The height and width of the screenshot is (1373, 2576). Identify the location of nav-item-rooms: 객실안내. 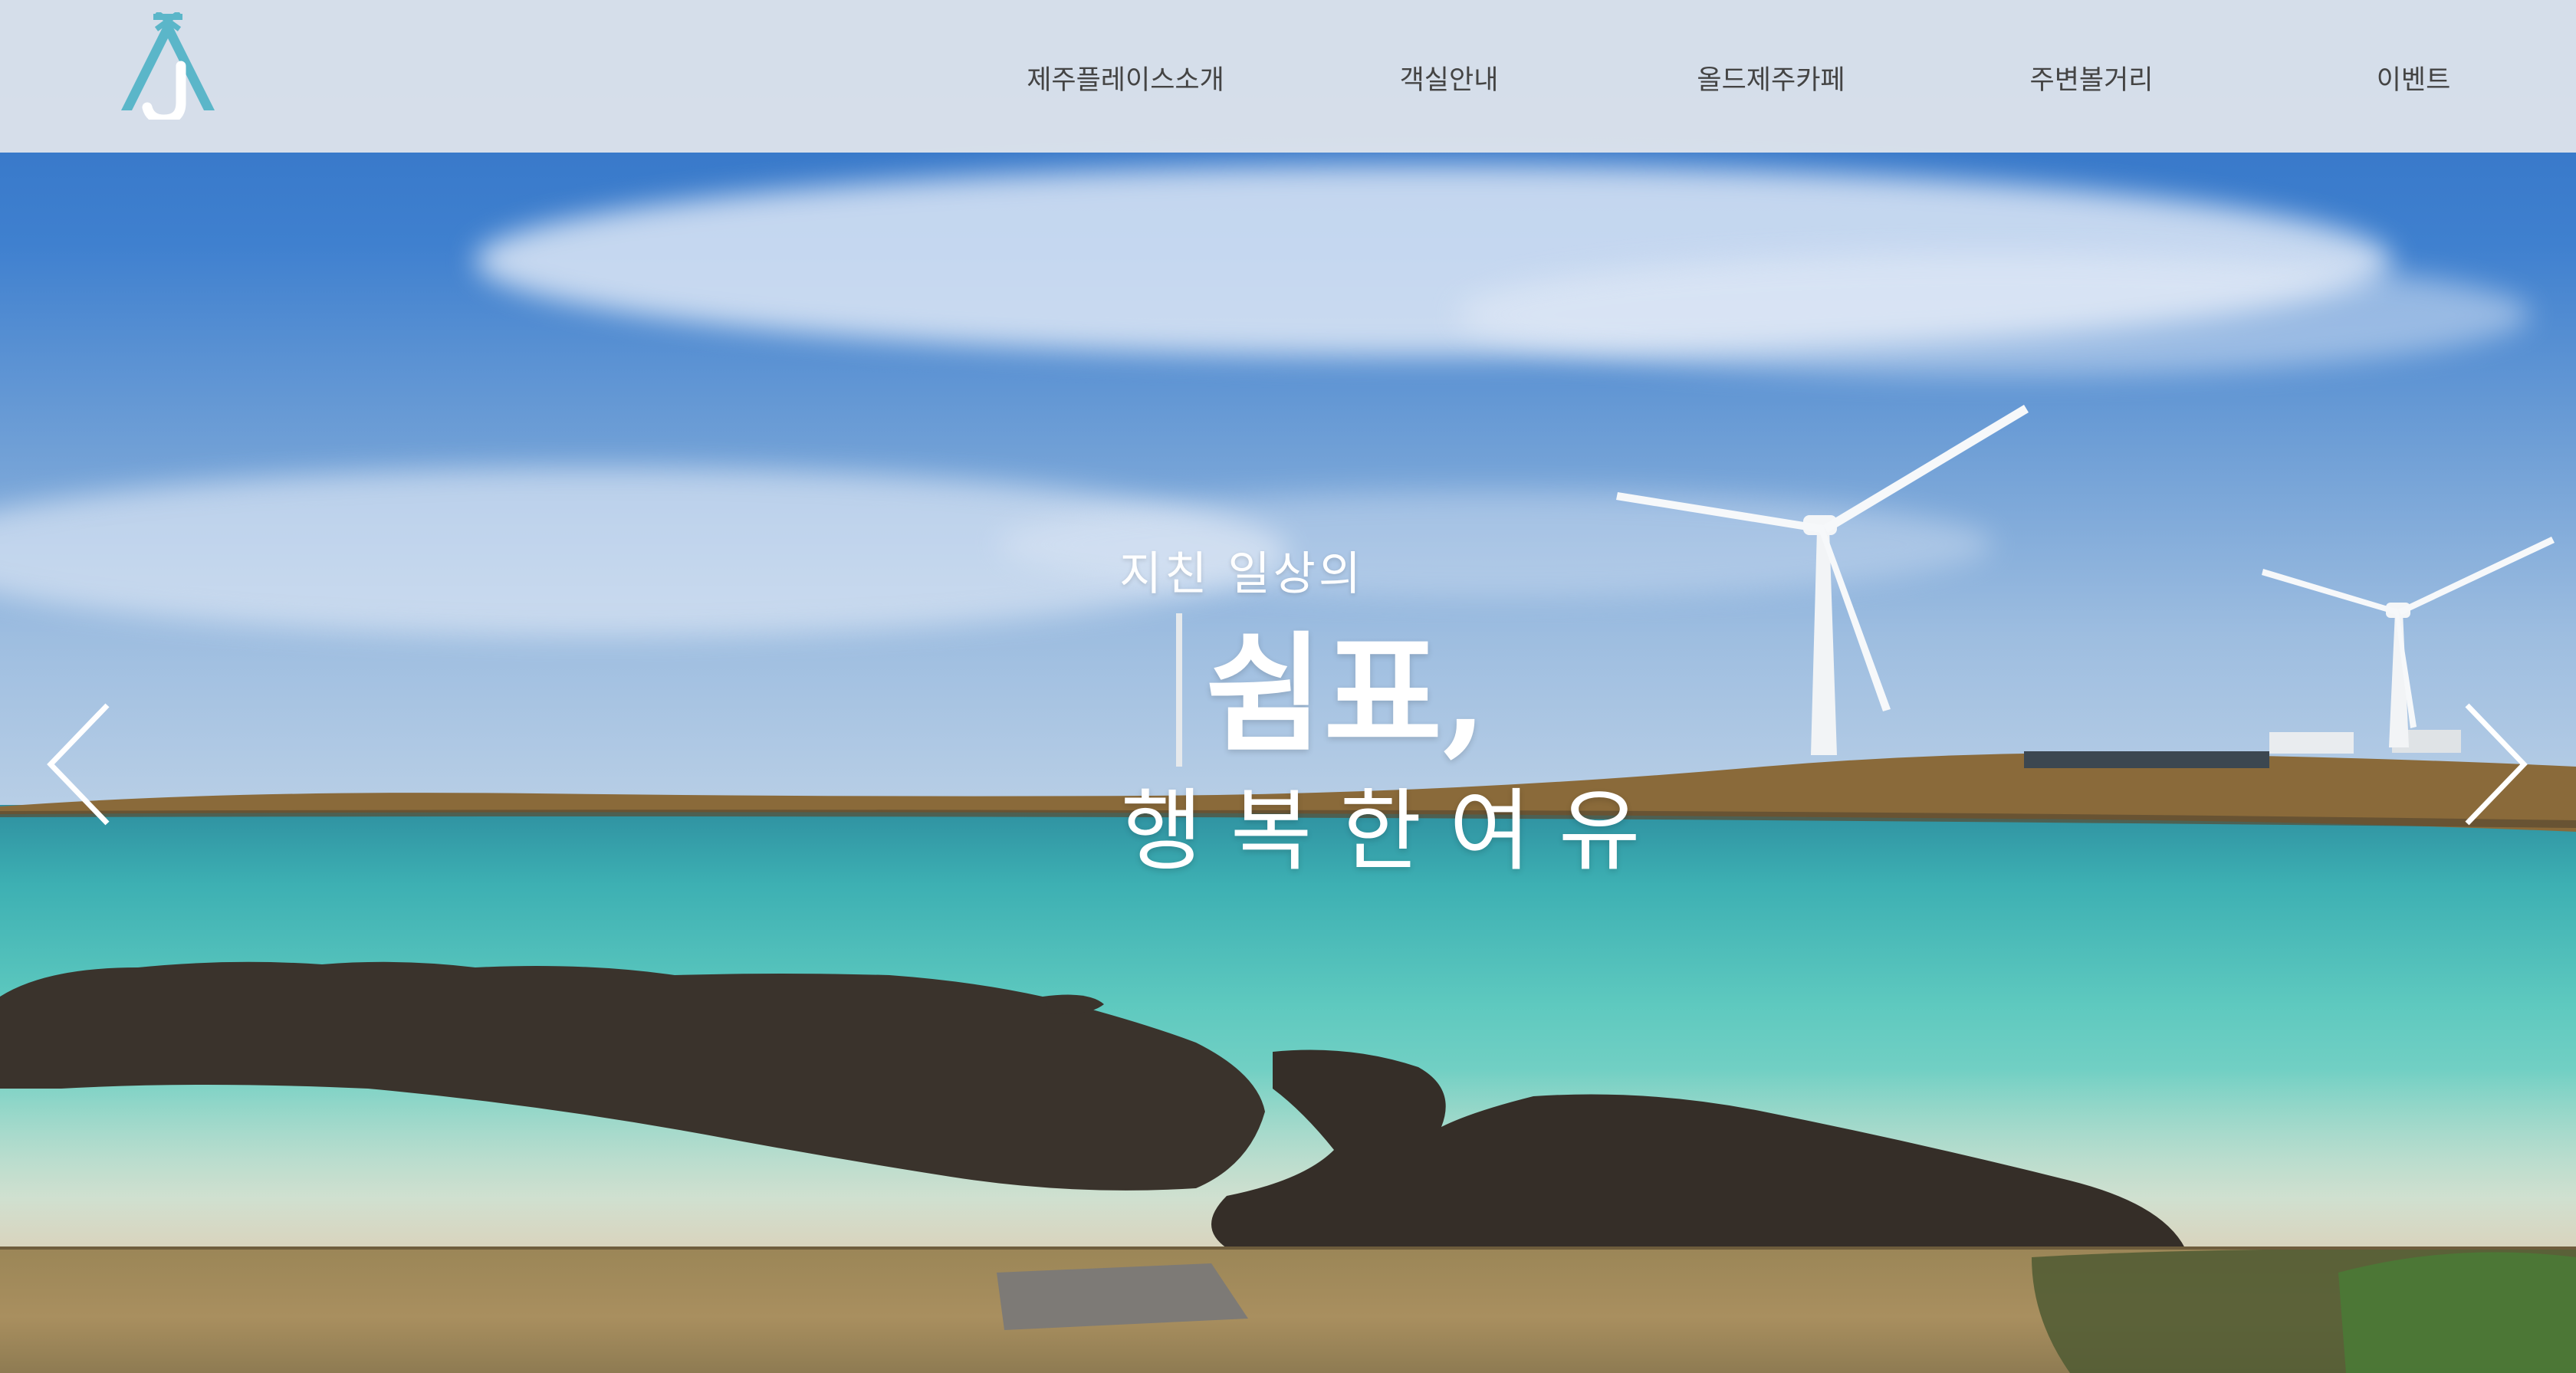
(1449, 77).